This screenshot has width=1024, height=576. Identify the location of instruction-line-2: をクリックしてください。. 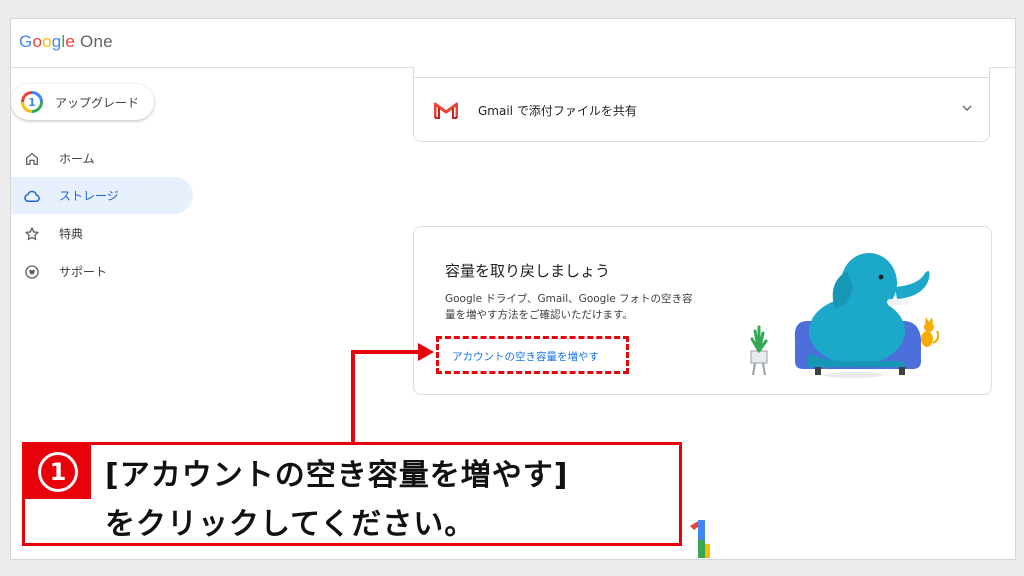
(290, 524).